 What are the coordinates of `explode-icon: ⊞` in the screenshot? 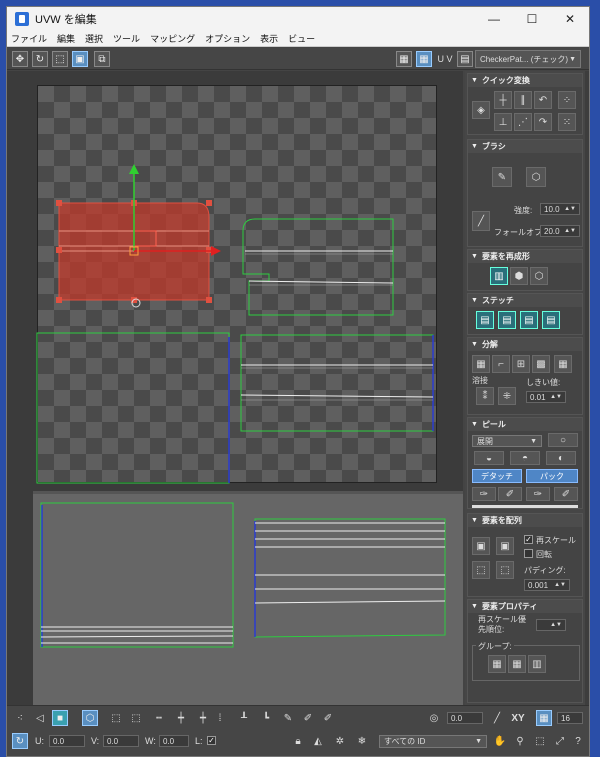 It's located at (521, 364).